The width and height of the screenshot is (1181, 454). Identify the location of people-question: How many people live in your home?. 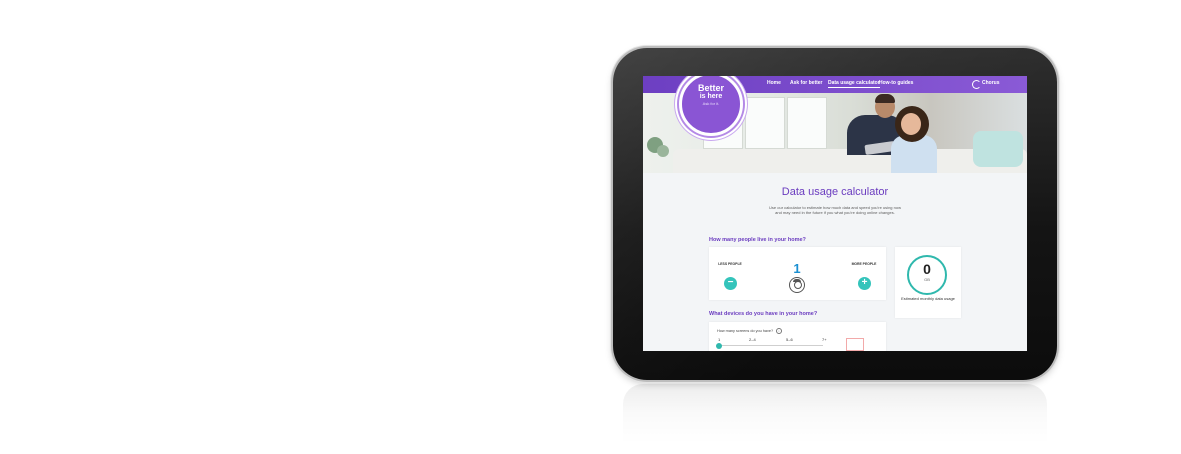
(757, 240).